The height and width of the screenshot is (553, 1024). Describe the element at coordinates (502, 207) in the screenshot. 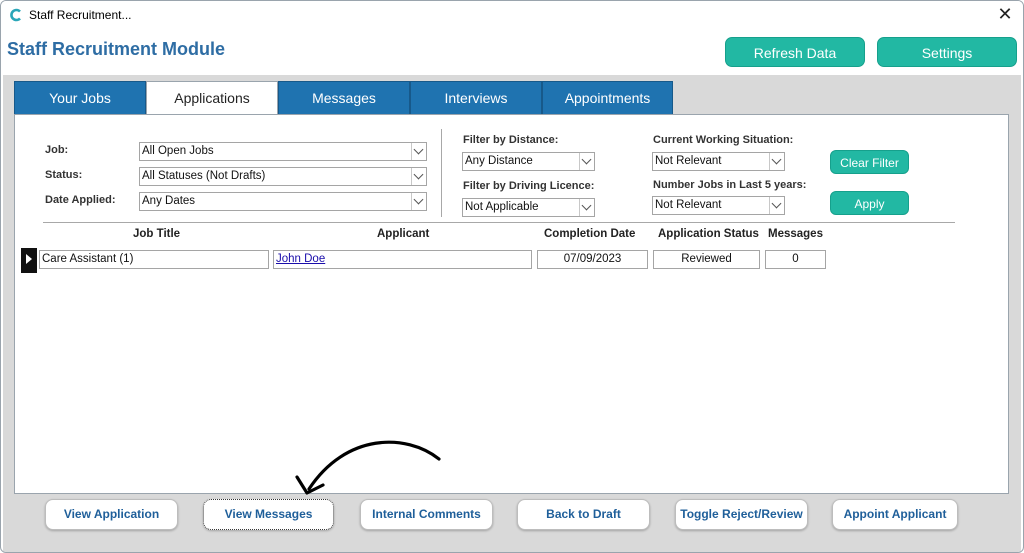

I see `licence-filter-value: Not Applicable` at that location.